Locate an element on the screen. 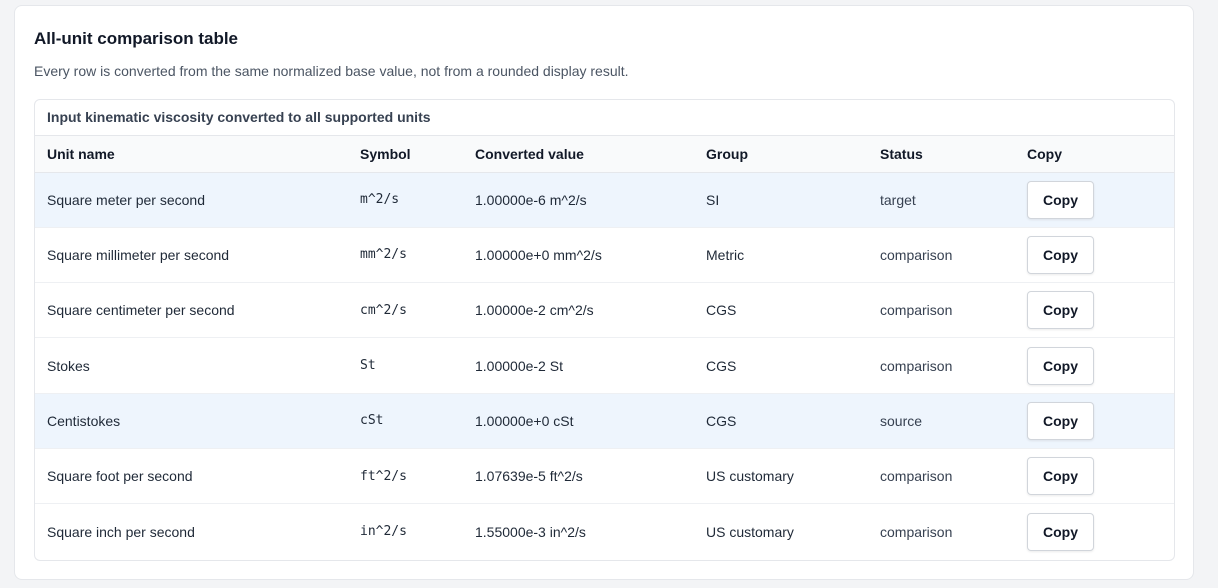 This screenshot has width=1218, height=588. cell-symbol: m^2/s is located at coordinates (380, 200).